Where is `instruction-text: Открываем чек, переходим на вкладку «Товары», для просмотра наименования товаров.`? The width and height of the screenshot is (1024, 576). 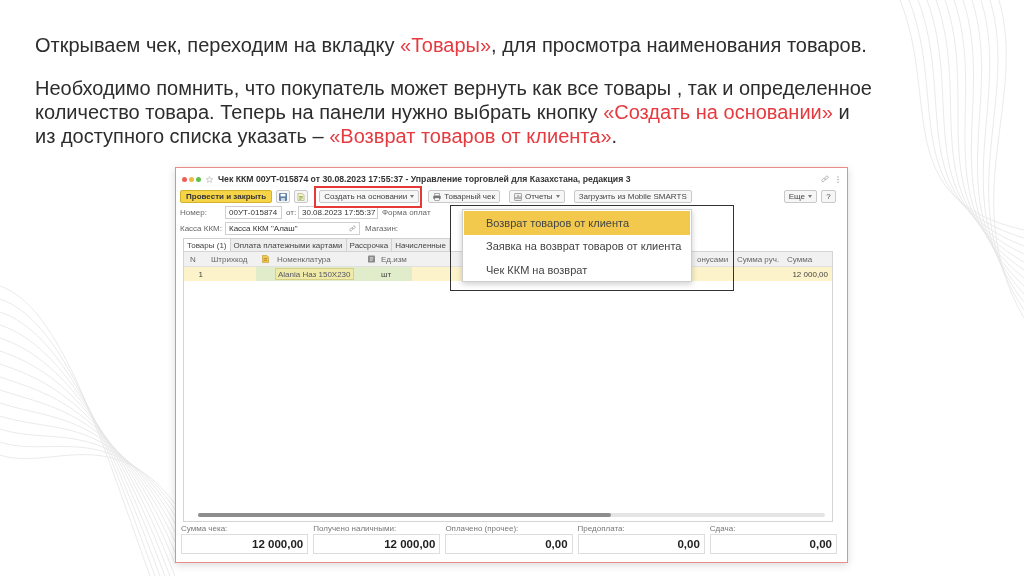
instruction-text: Открываем чек, переходим на вкладку «Товары», для просмотра наименования товаров. is located at coordinates (451, 45).